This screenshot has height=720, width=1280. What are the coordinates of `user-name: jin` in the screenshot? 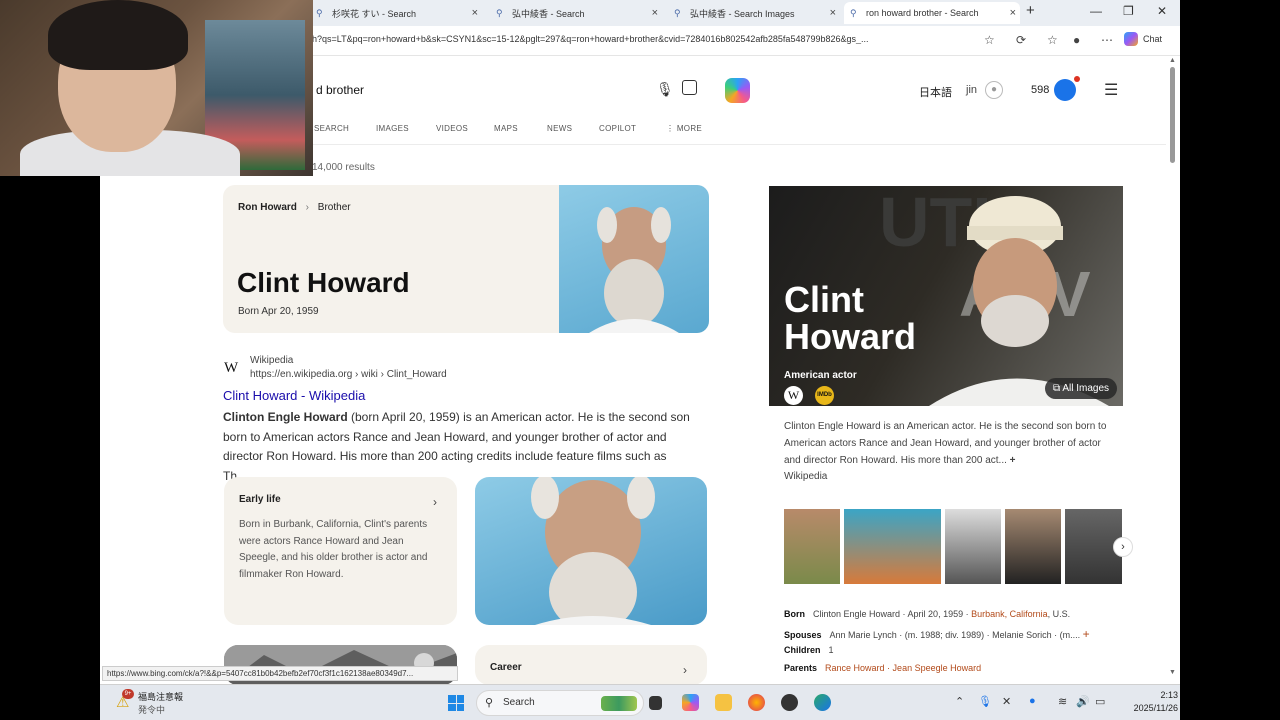 It's located at (971, 90).